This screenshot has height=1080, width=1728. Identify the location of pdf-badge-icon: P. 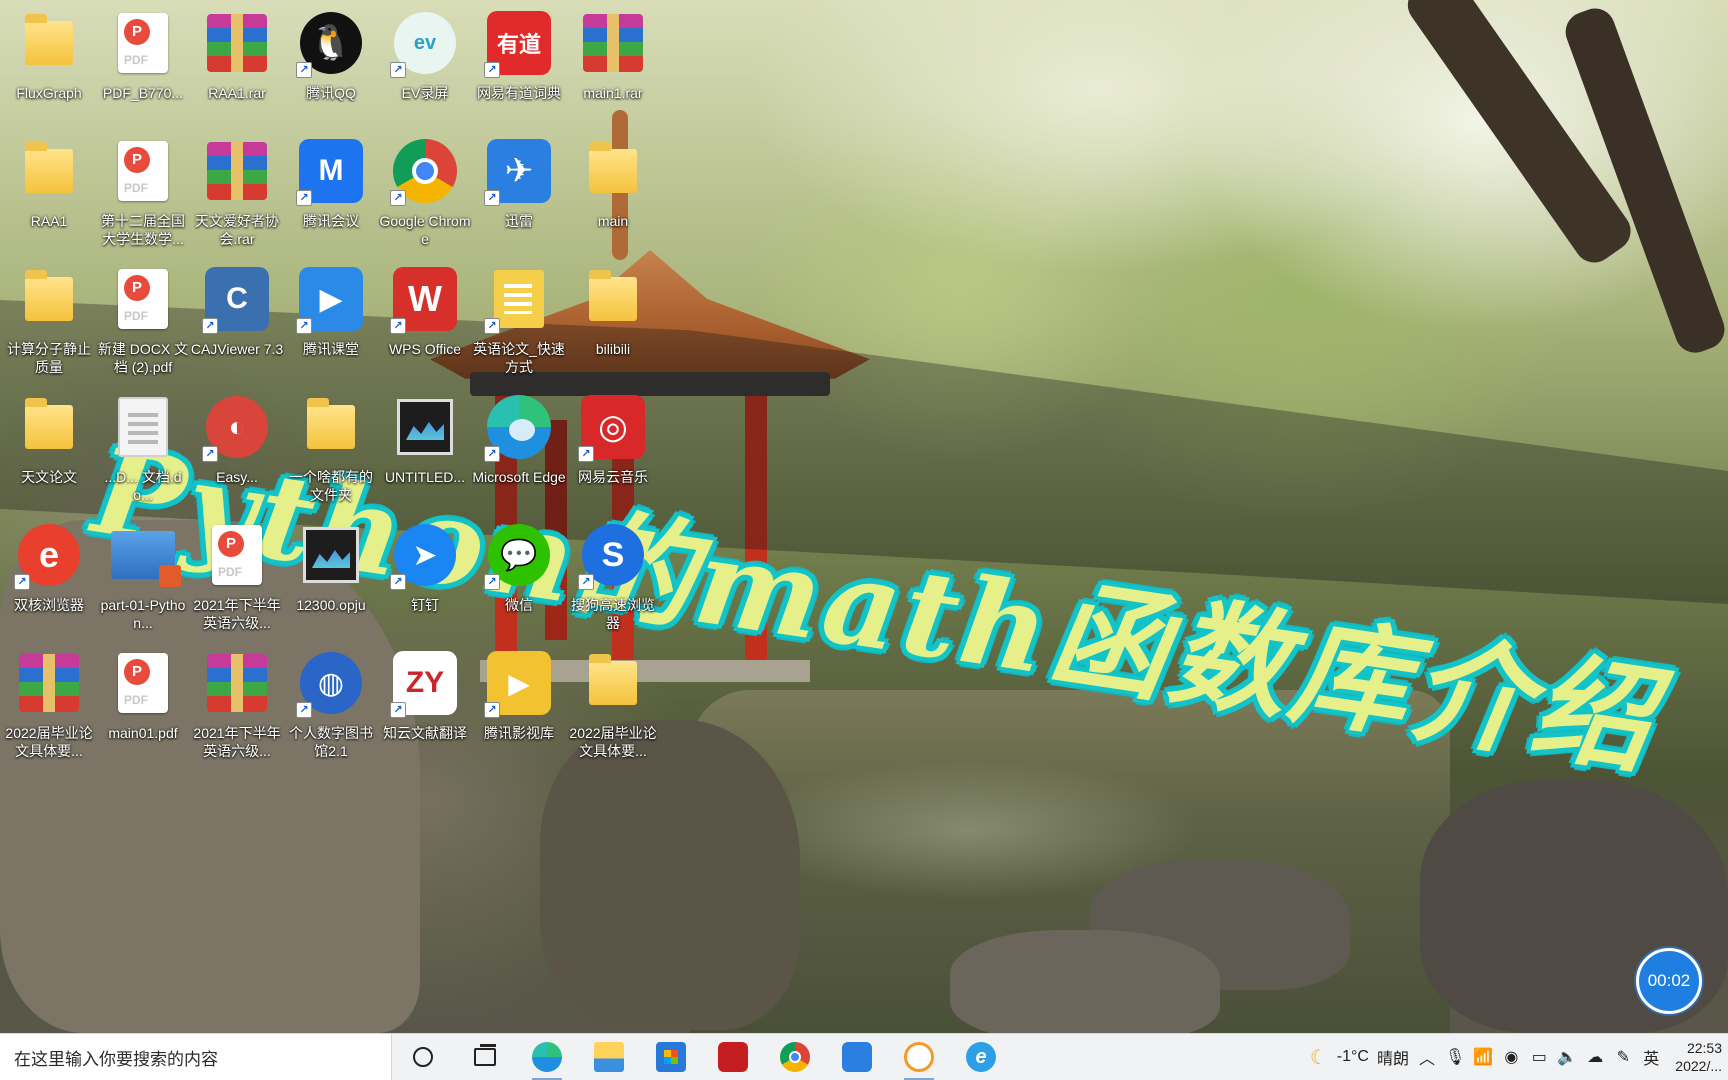
(137, 288).